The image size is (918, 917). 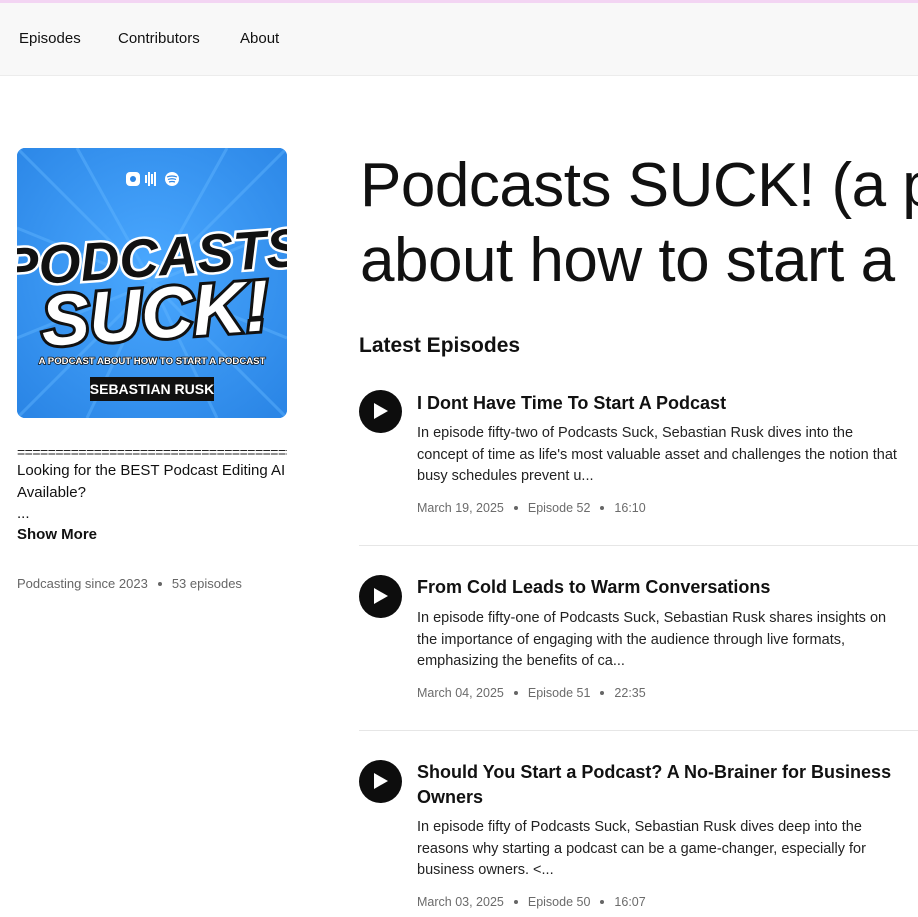 I want to click on podcast-meta: Podcasting since 2023 53 episodes, so click(x=129, y=583).